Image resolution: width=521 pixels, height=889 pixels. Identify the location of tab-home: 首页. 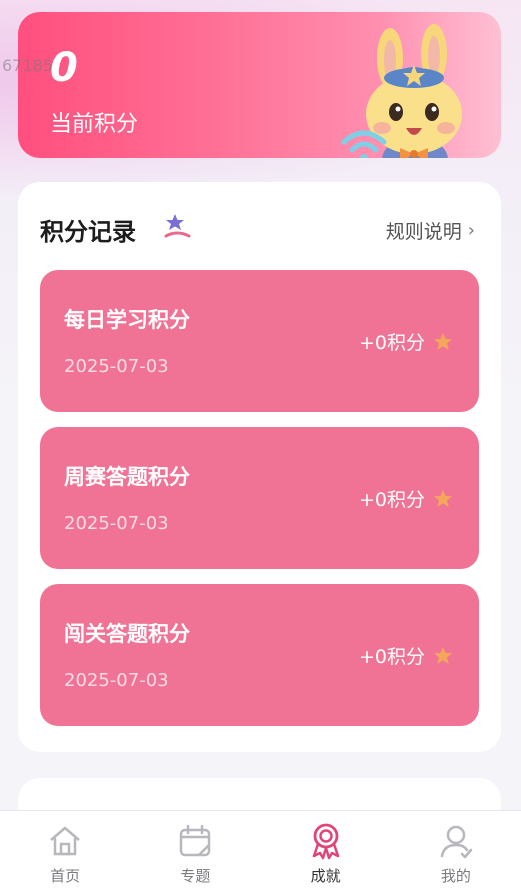
(65, 850).